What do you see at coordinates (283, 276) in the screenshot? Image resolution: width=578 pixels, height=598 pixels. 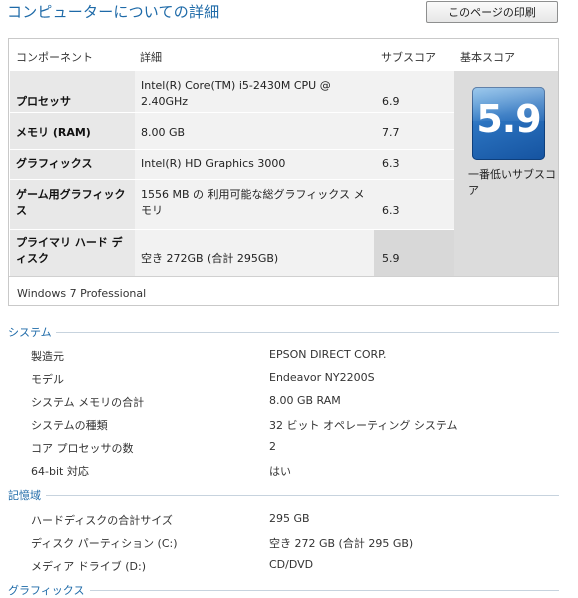 I see `edition-divider` at bounding box center [283, 276].